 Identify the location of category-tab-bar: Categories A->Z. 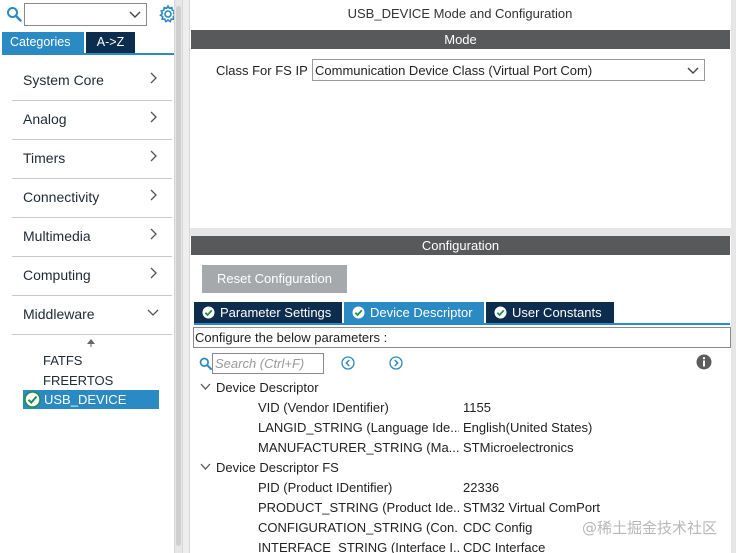
(68, 43).